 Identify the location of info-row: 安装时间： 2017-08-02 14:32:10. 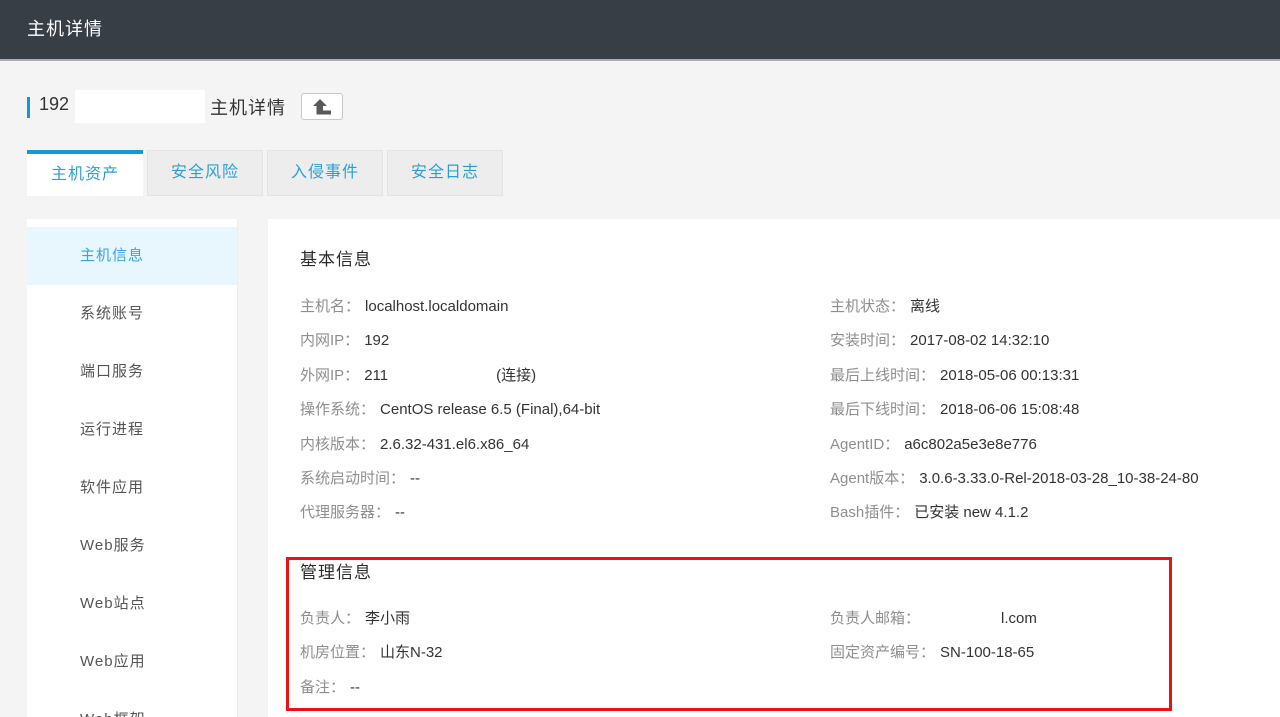
(1014, 341).